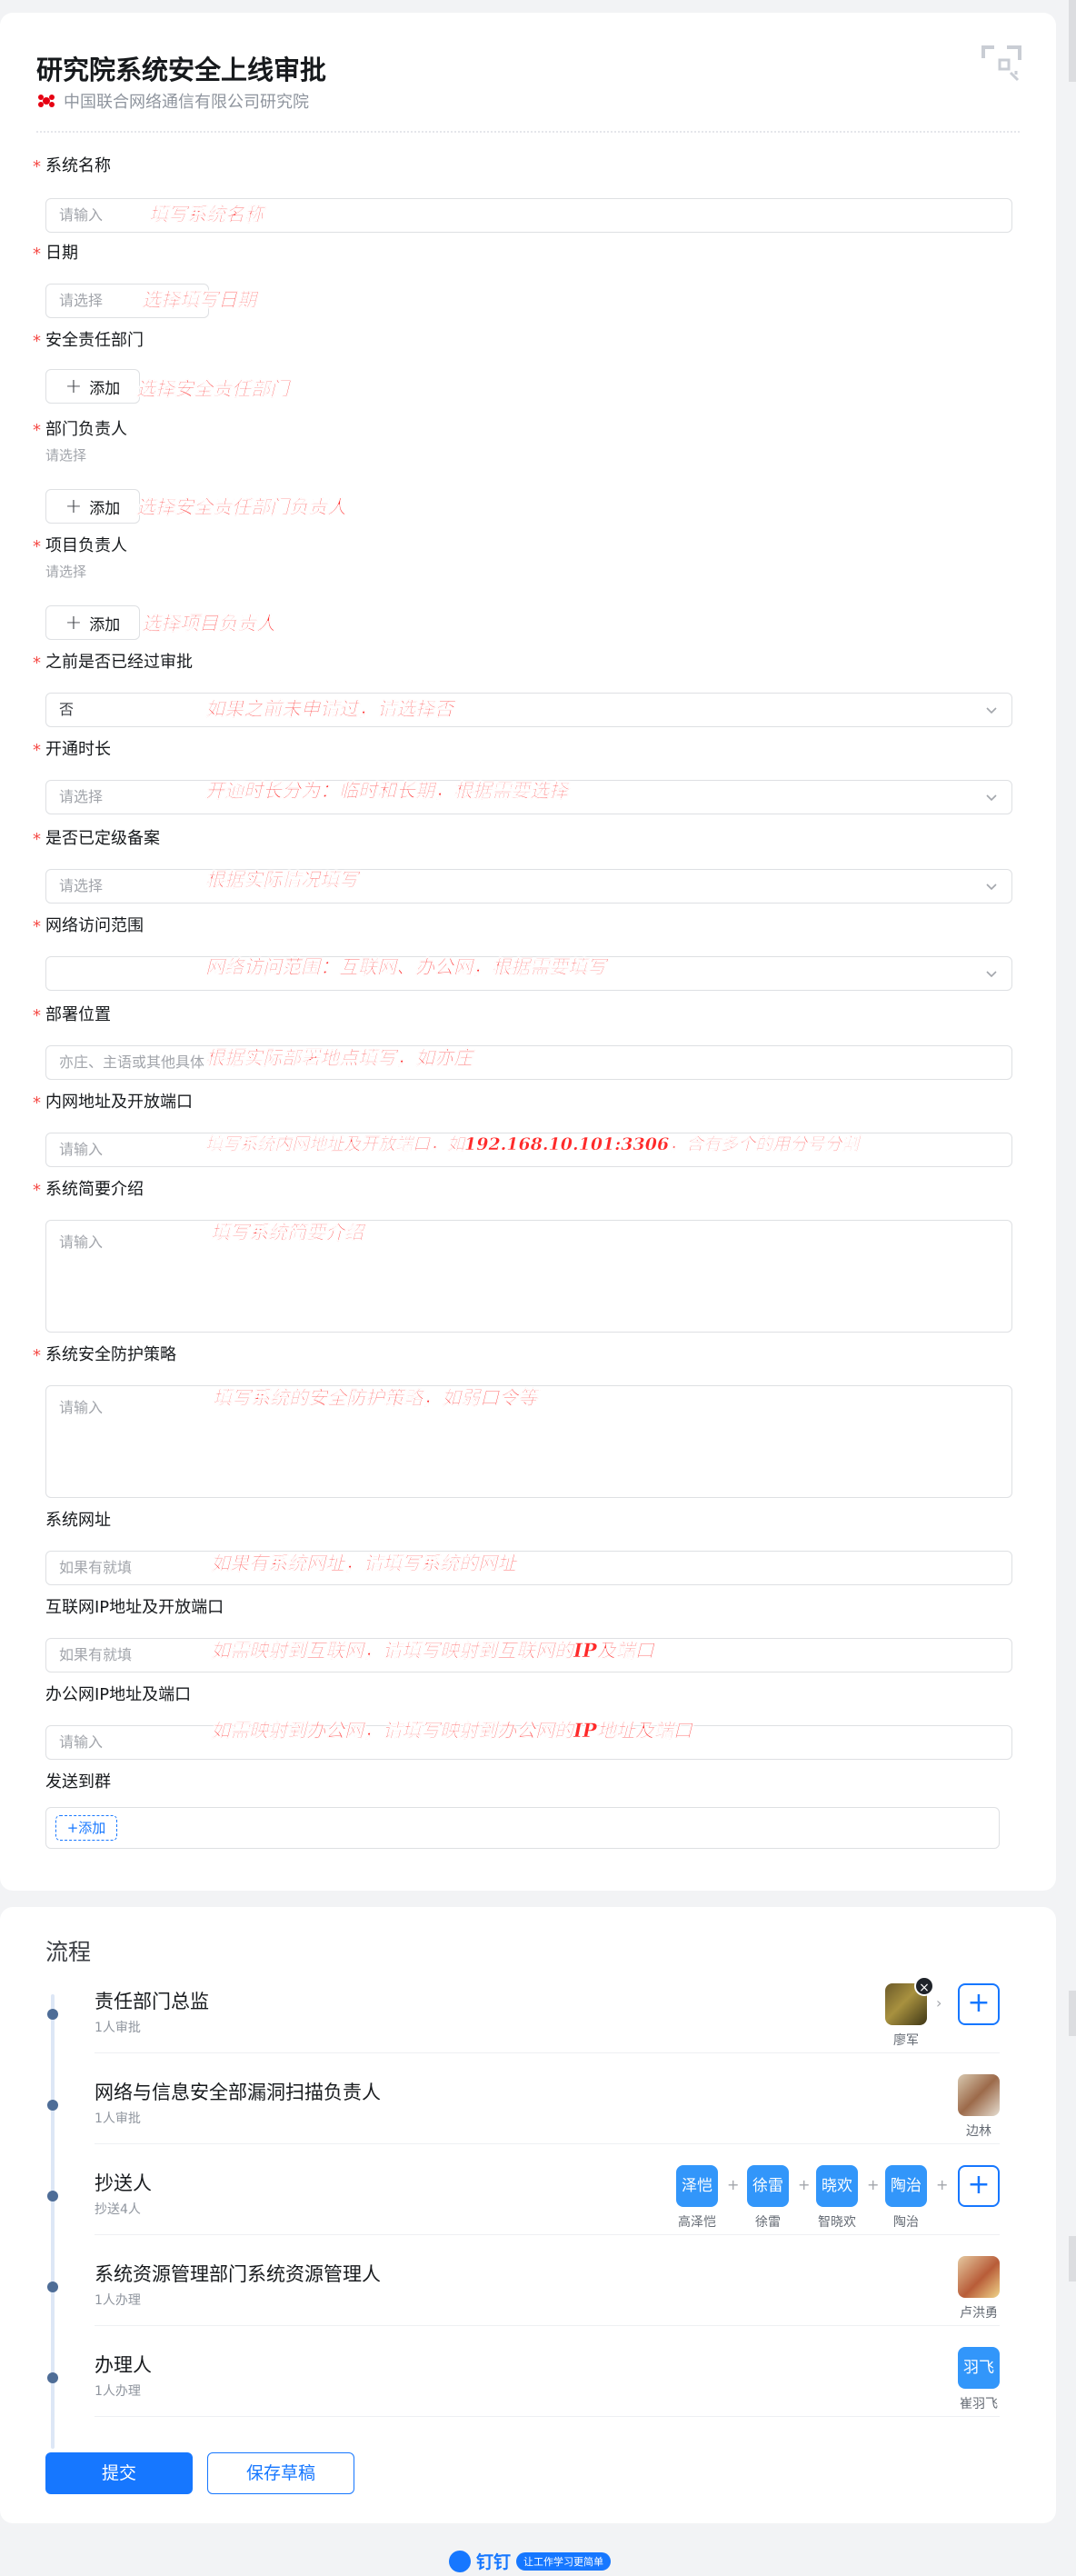 This screenshot has height=2576, width=1076. What do you see at coordinates (1072, 41) in the screenshot?
I see `scrollbar-track` at bounding box center [1072, 41].